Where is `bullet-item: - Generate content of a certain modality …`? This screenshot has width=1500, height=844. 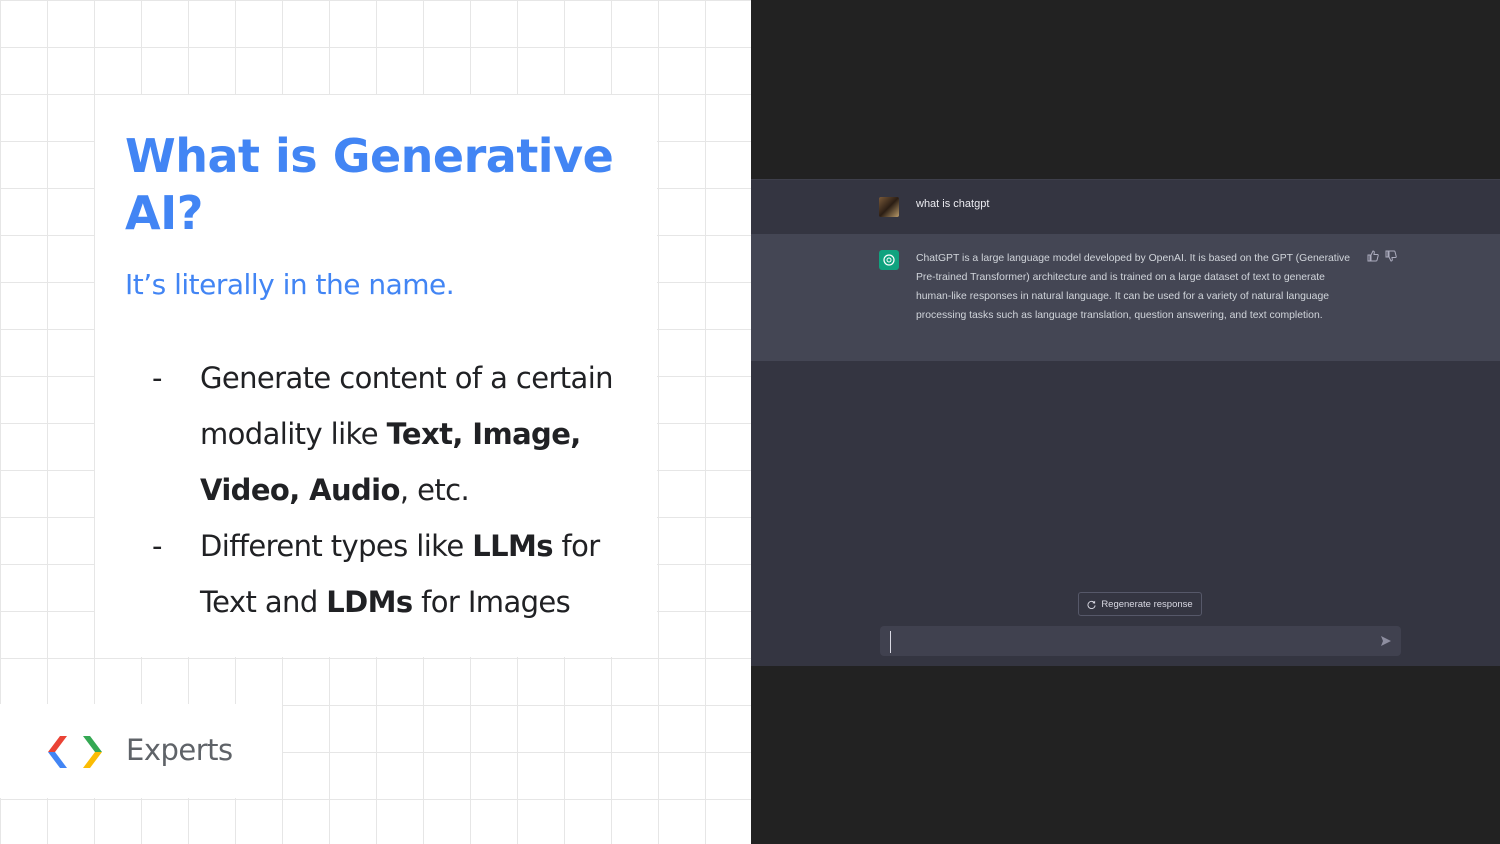 bullet-item: - Generate content of a certain modality … is located at coordinates (392, 434).